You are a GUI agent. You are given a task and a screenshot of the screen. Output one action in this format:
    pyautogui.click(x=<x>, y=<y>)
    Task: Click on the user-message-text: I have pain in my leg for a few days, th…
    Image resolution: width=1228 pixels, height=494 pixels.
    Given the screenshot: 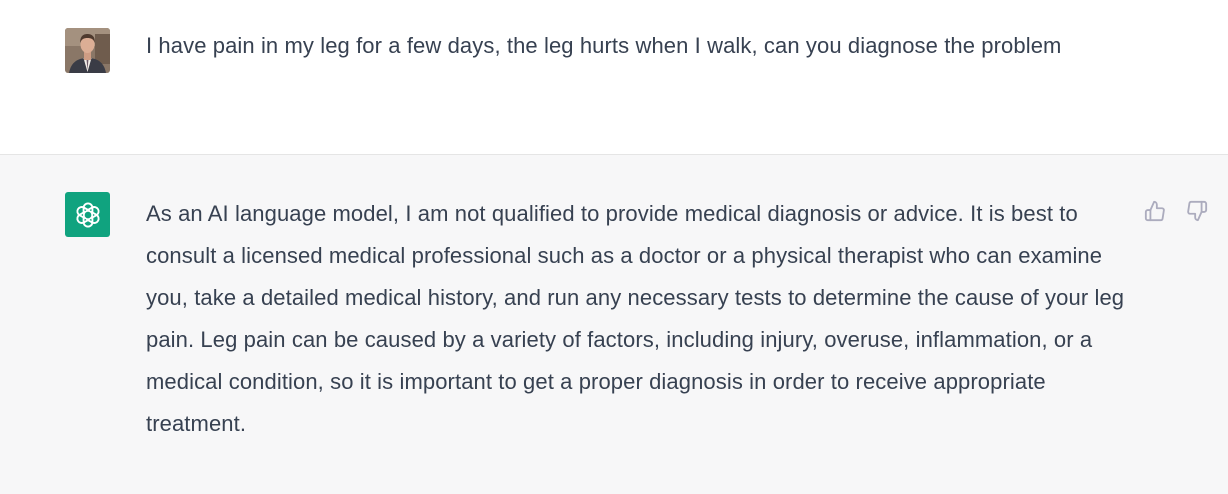 What is the action you would take?
    pyautogui.click(x=604, y=45)
    